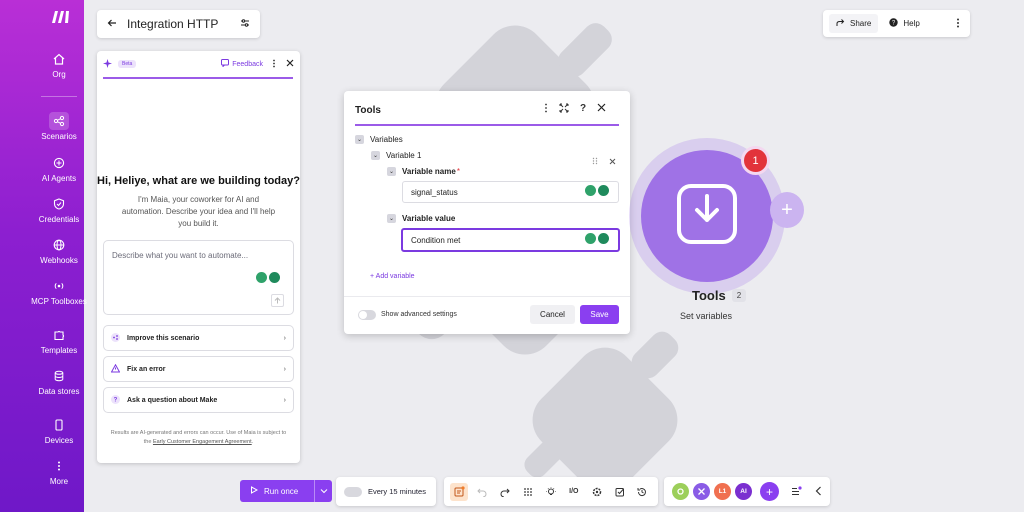 Image resolution: width=1024 pixels, height=512 pixels. Describe the element at coordinates (680, 491) in the screenshot. I see `app-gear-icon` at that location.